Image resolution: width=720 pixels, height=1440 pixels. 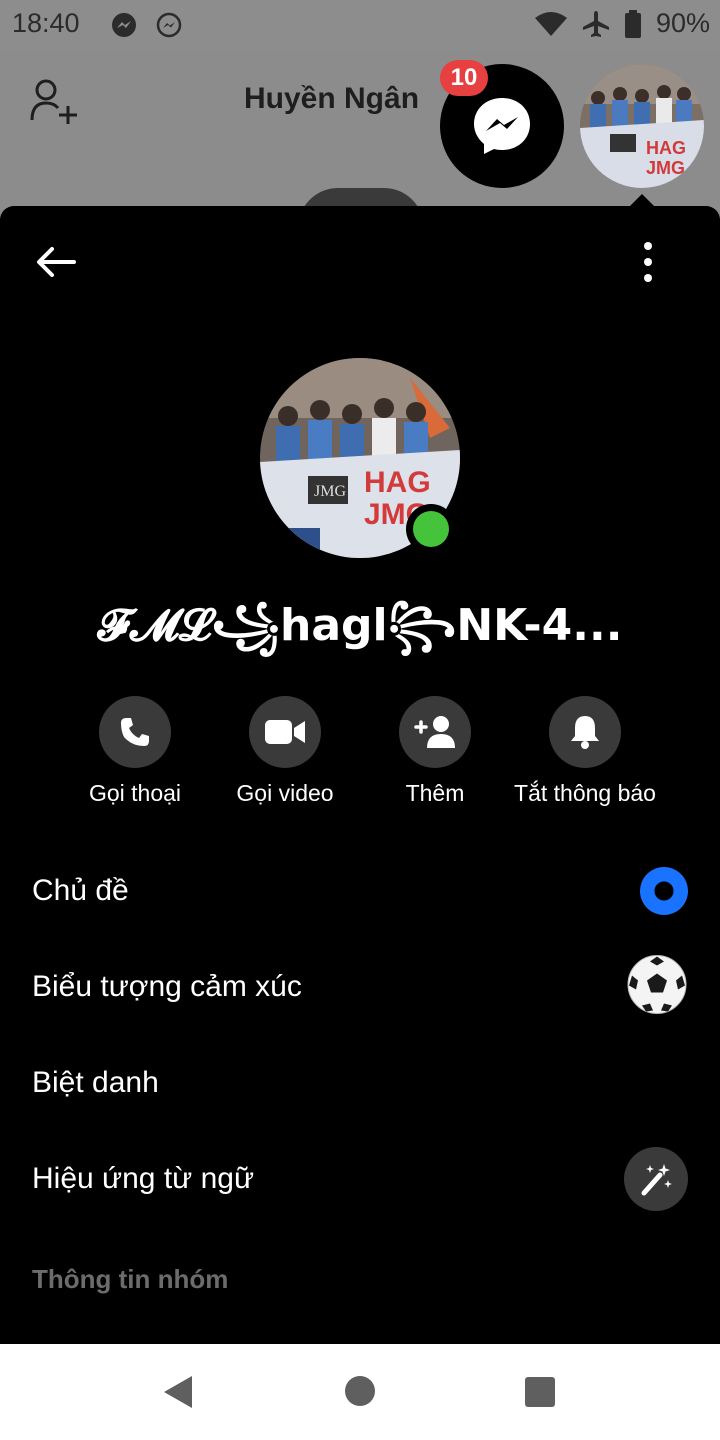 I want to click on add-people-circle, so click(x=435, y=732).